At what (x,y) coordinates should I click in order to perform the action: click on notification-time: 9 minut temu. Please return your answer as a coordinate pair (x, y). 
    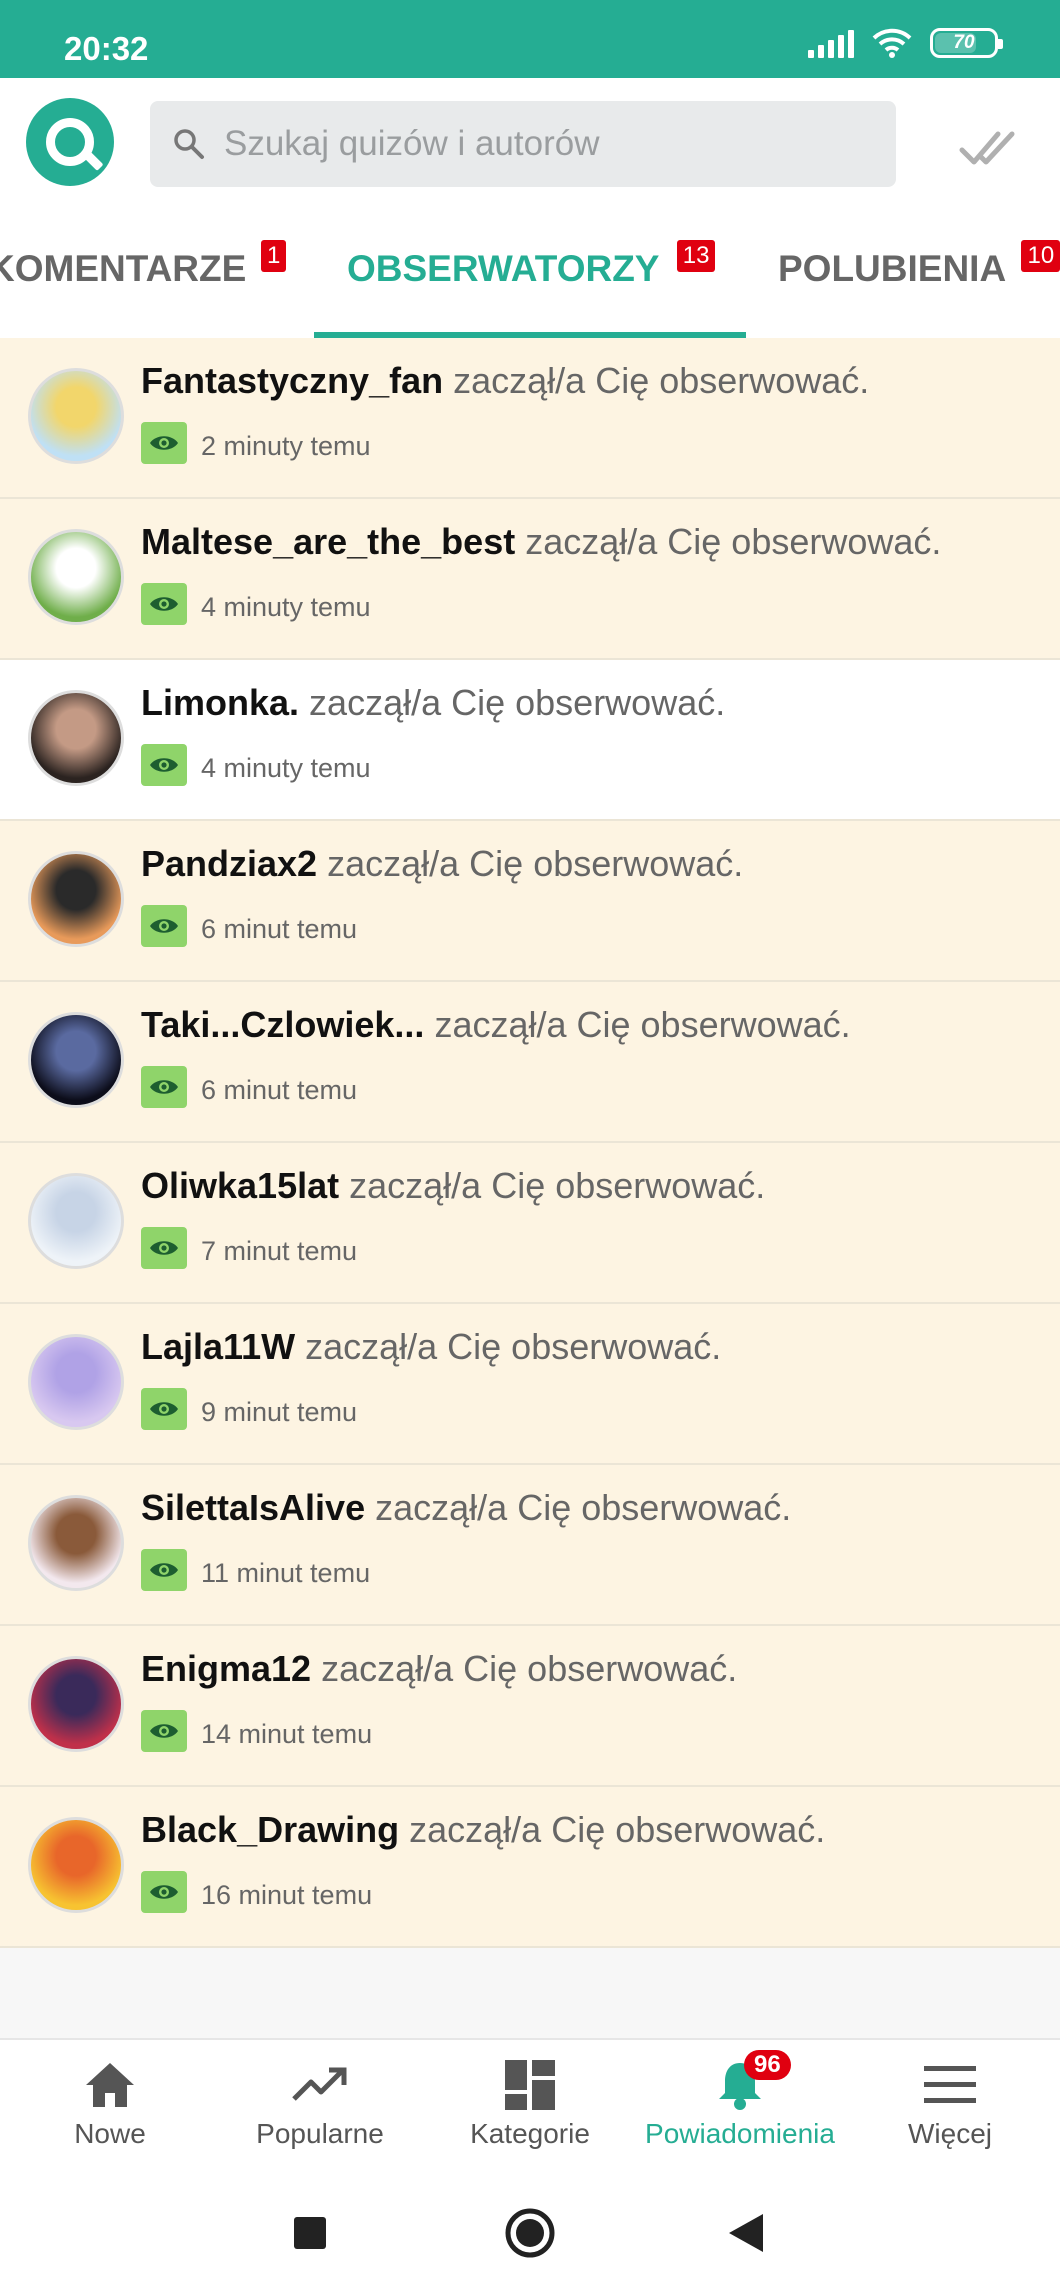
    Looking at the image, I should click on (279, 1412).